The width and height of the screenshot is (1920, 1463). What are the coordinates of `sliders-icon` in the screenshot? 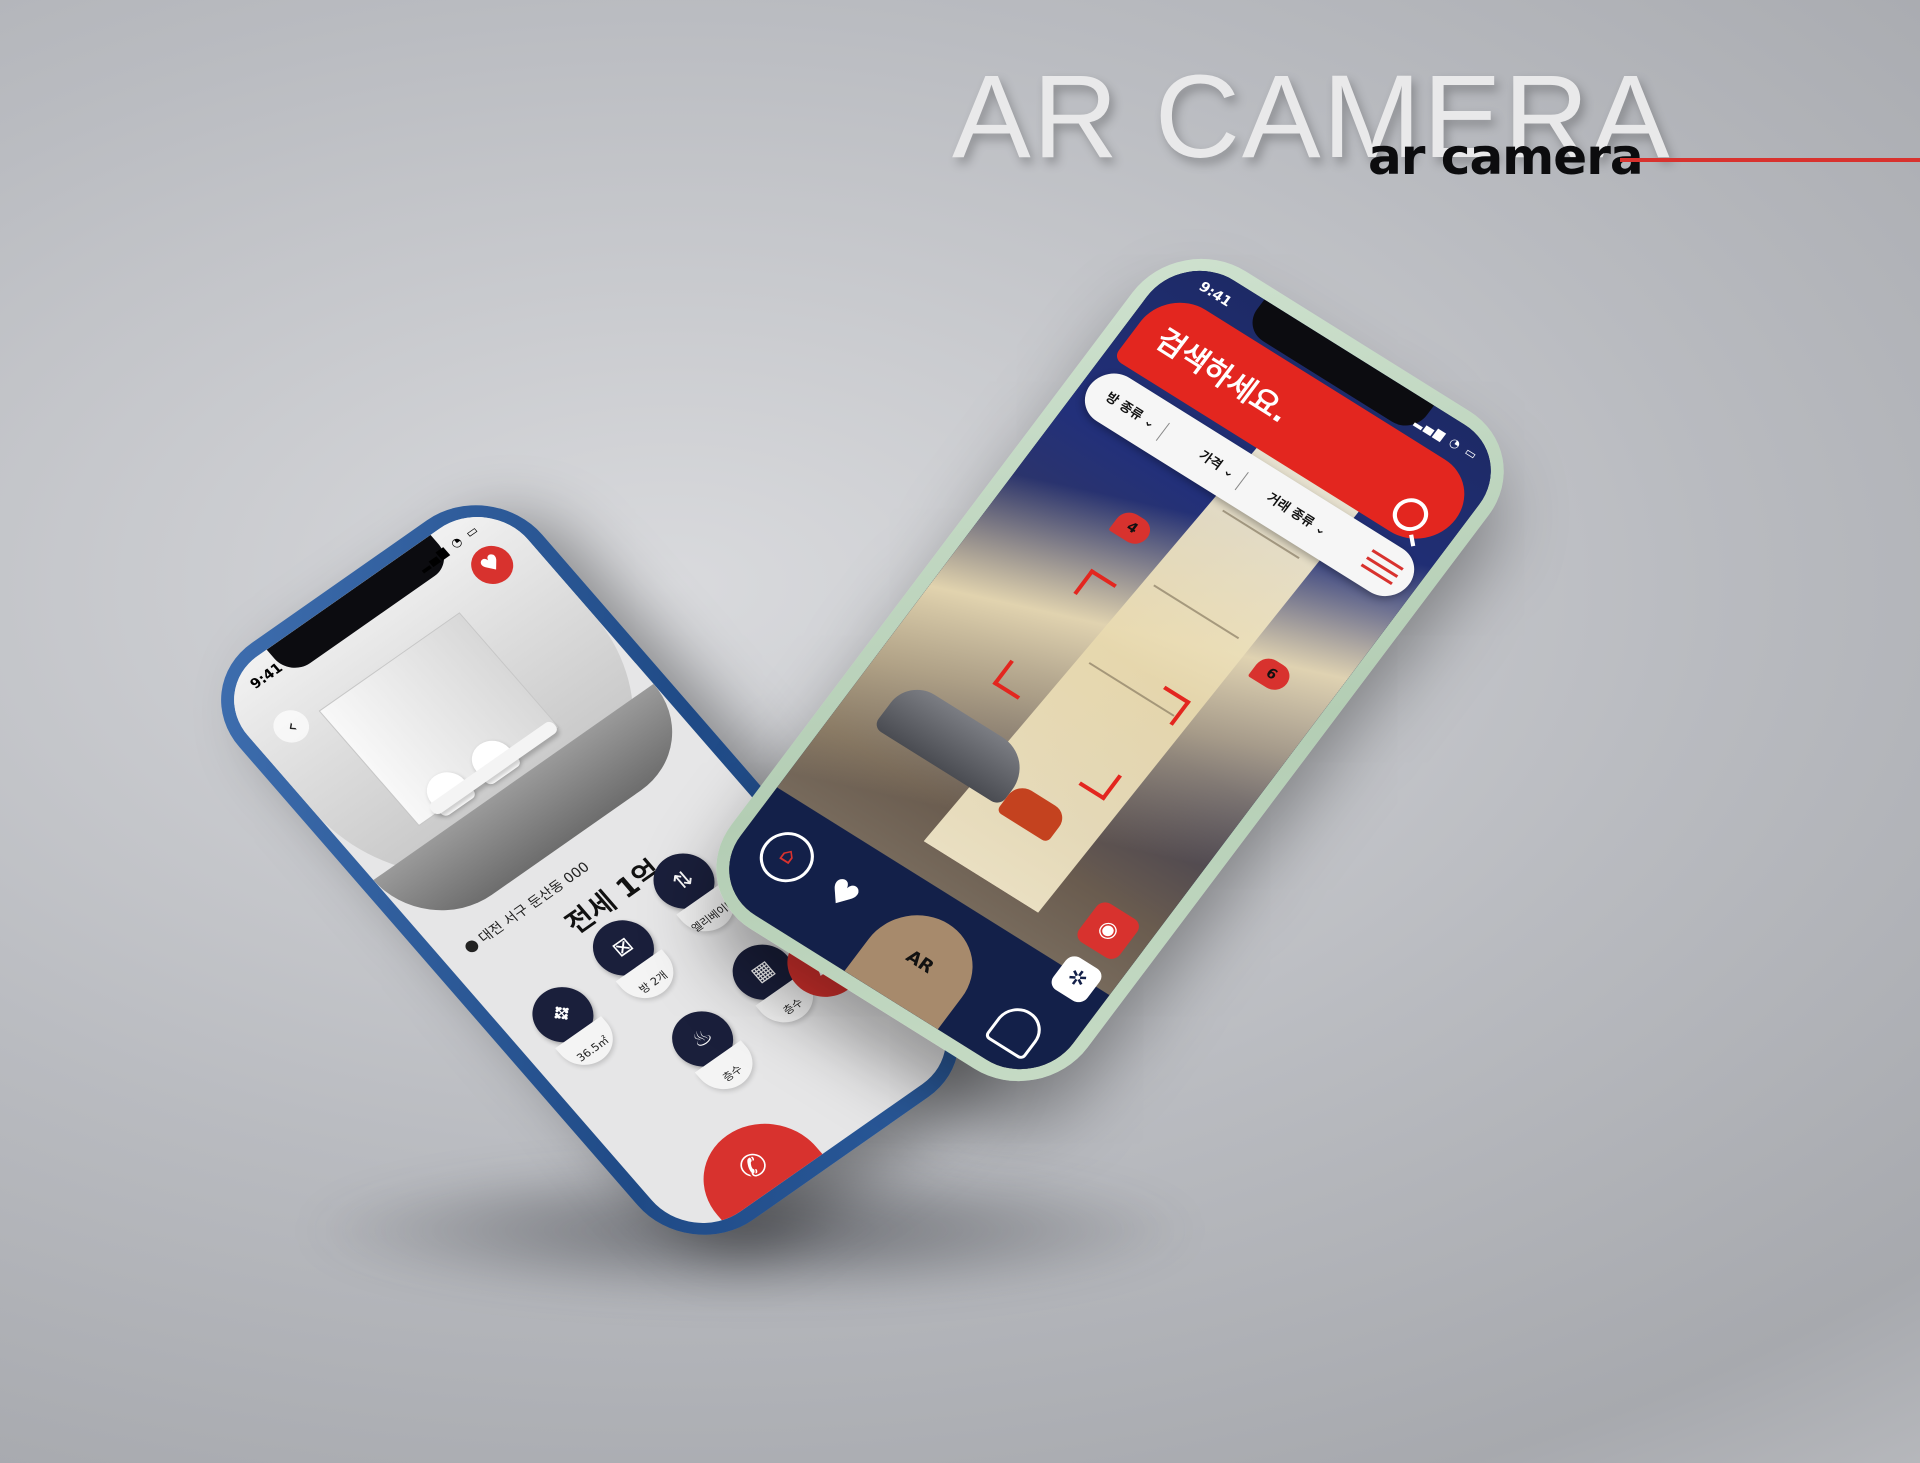 It's located at (1382, 567).